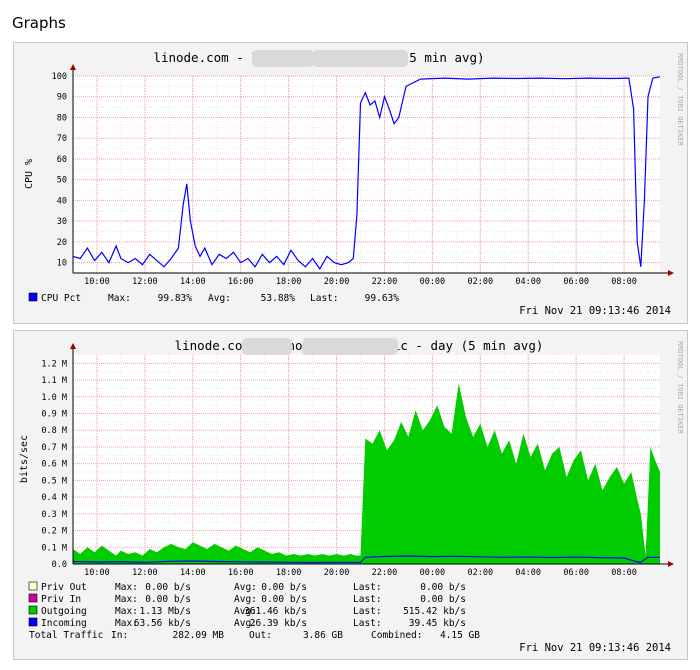 The image size is (700, 670). What do you see at coordinates (59, 77) in the screenshot?
I see `y-tick-label: 100` at bounding box center [59, 77].